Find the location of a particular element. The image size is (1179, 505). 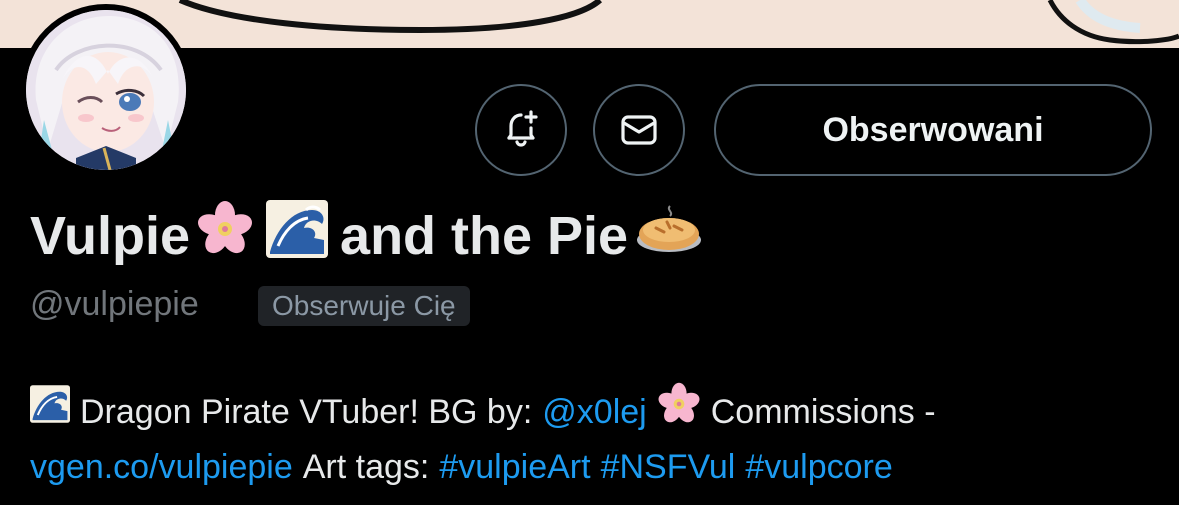

avatar is located at coordinates (106, 90).